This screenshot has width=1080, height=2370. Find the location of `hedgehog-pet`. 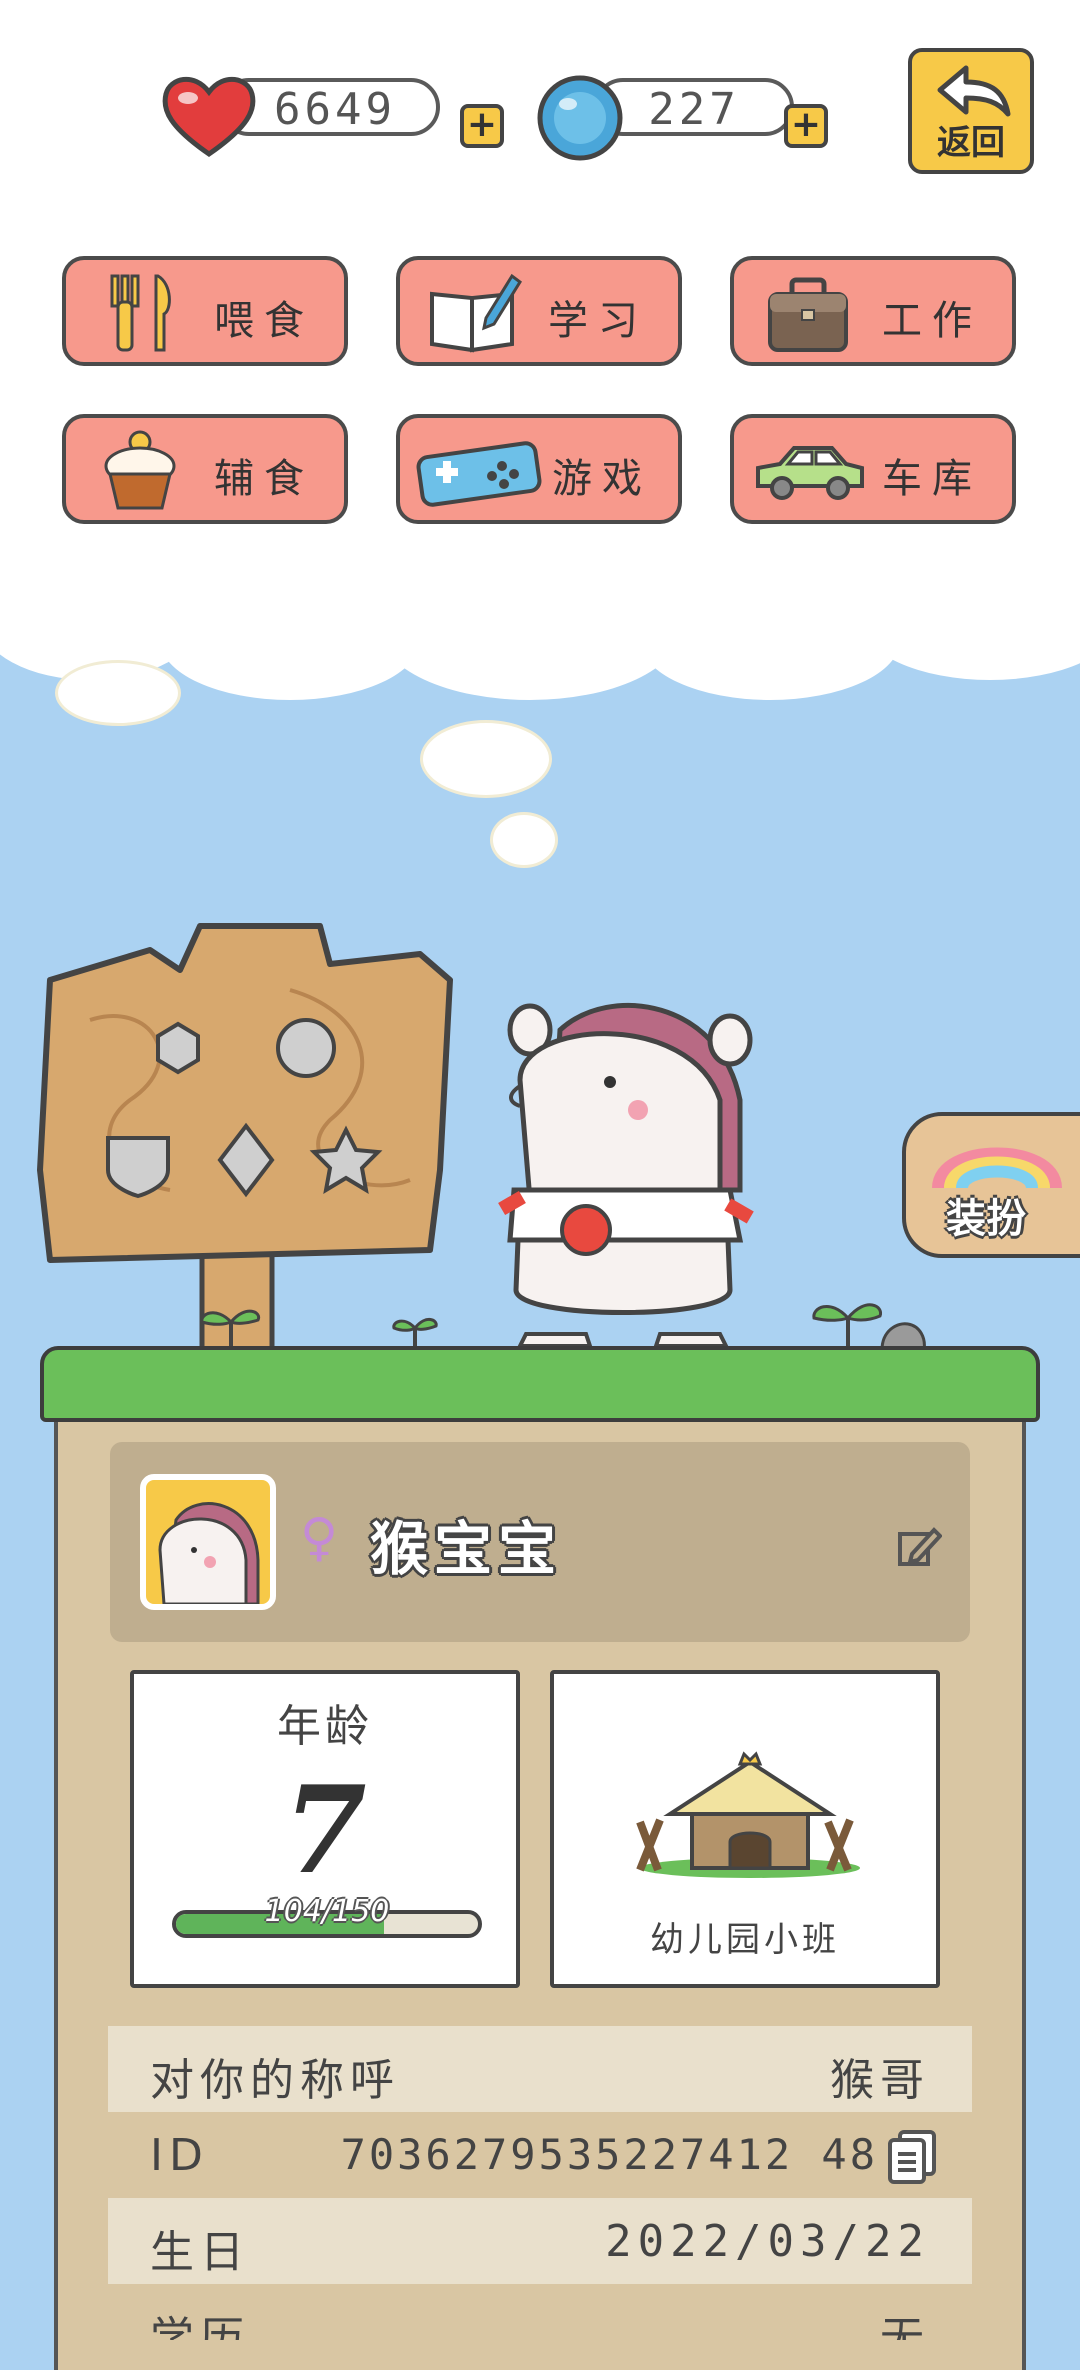

hedgehog-pet is located at coordinates (635, 1185).